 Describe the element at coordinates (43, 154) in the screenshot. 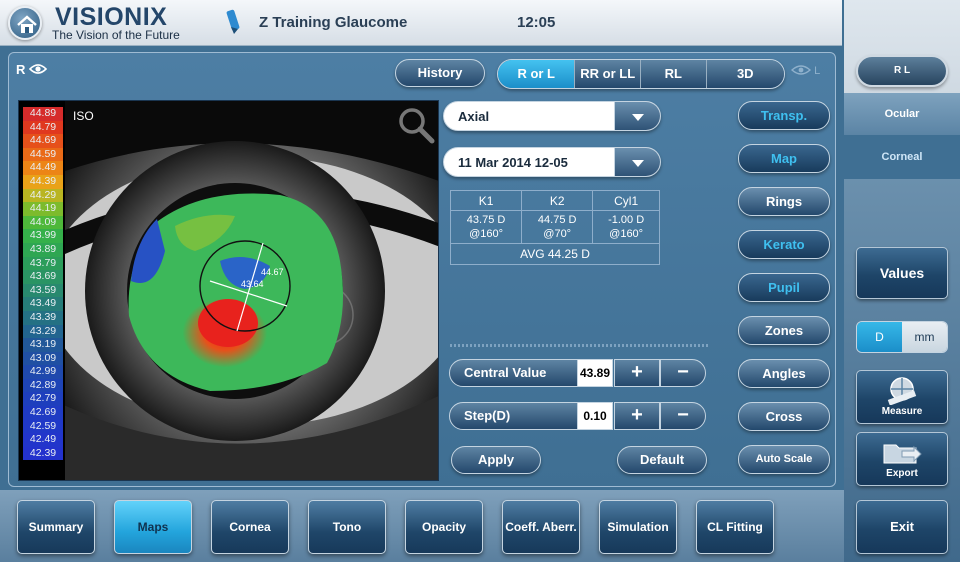

I see `scale-value: 44.59` at that location.